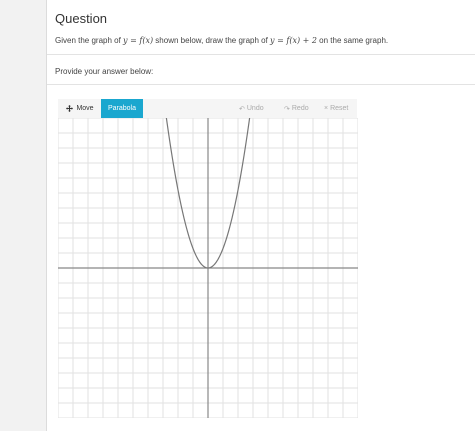  What do you see at coordinates (242, 109) in the screenshot?
I see `undo-icon: ↶` at bounding box center [242, 109].